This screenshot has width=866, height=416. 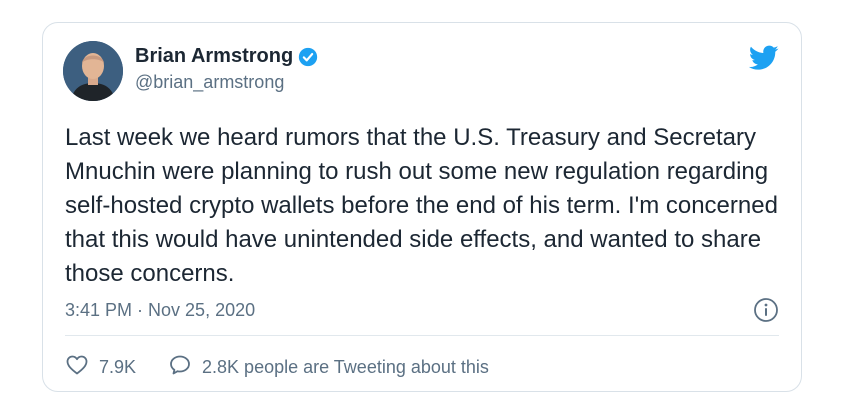 I want to click on conversation-link: 2.8K people are Tweeting about this, so click(x=328, y=367).